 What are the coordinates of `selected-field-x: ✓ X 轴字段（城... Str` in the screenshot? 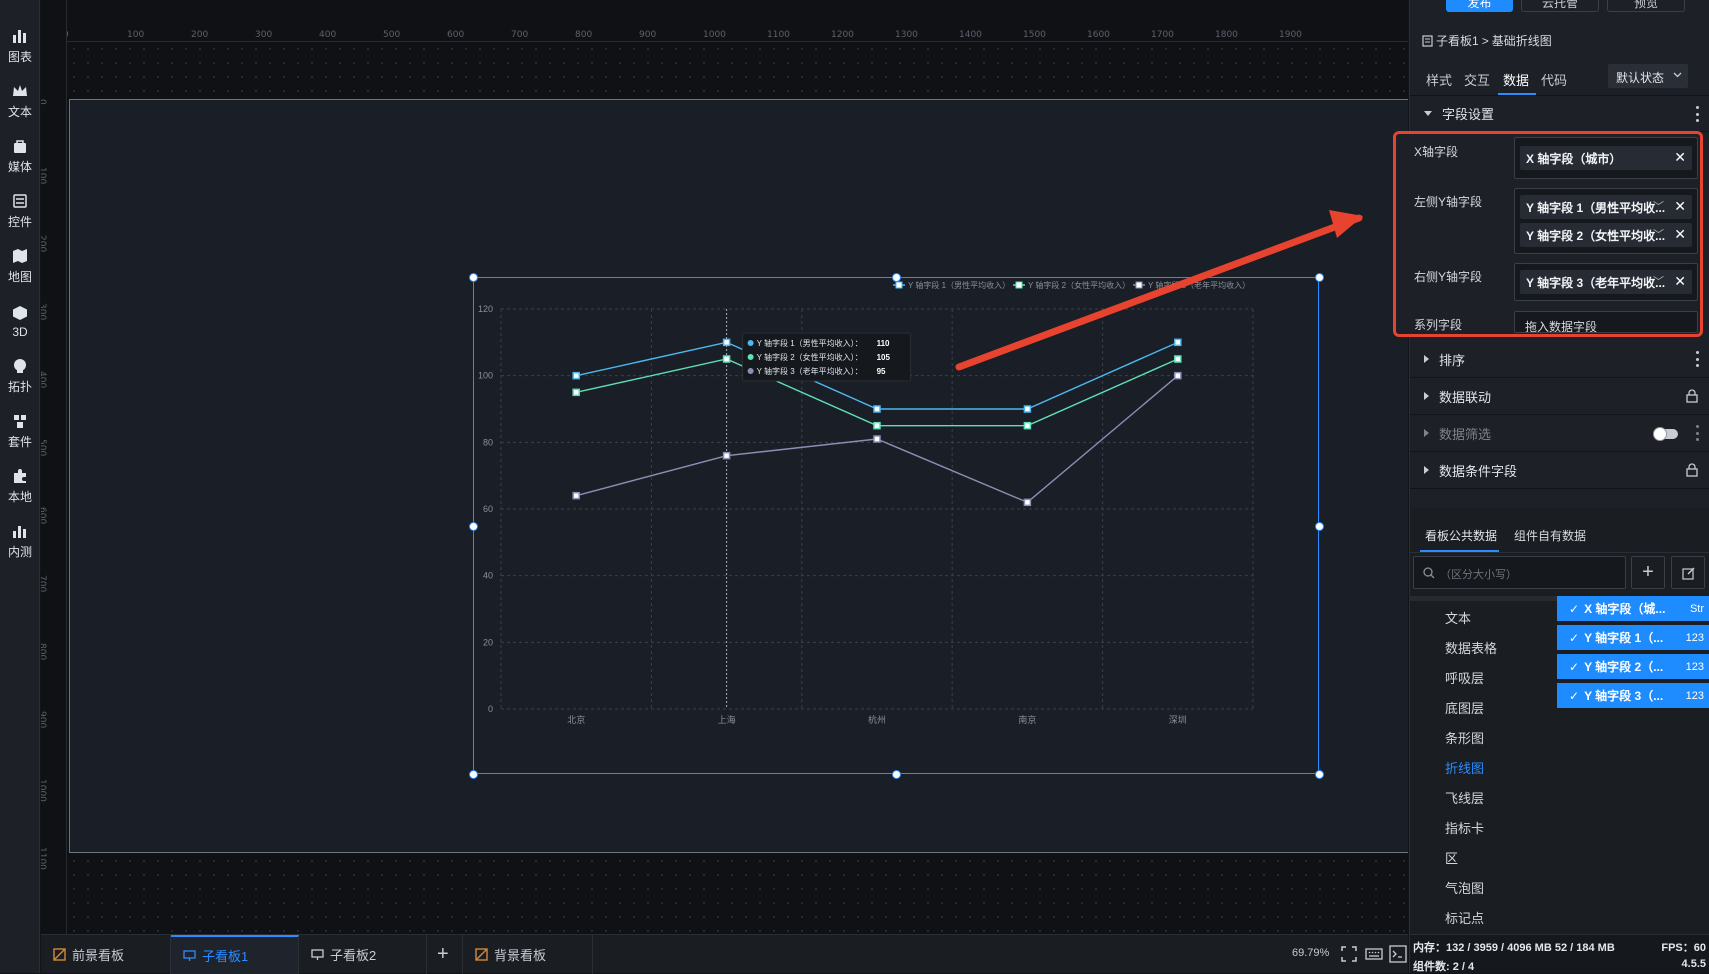 It's located at (1633, 608).